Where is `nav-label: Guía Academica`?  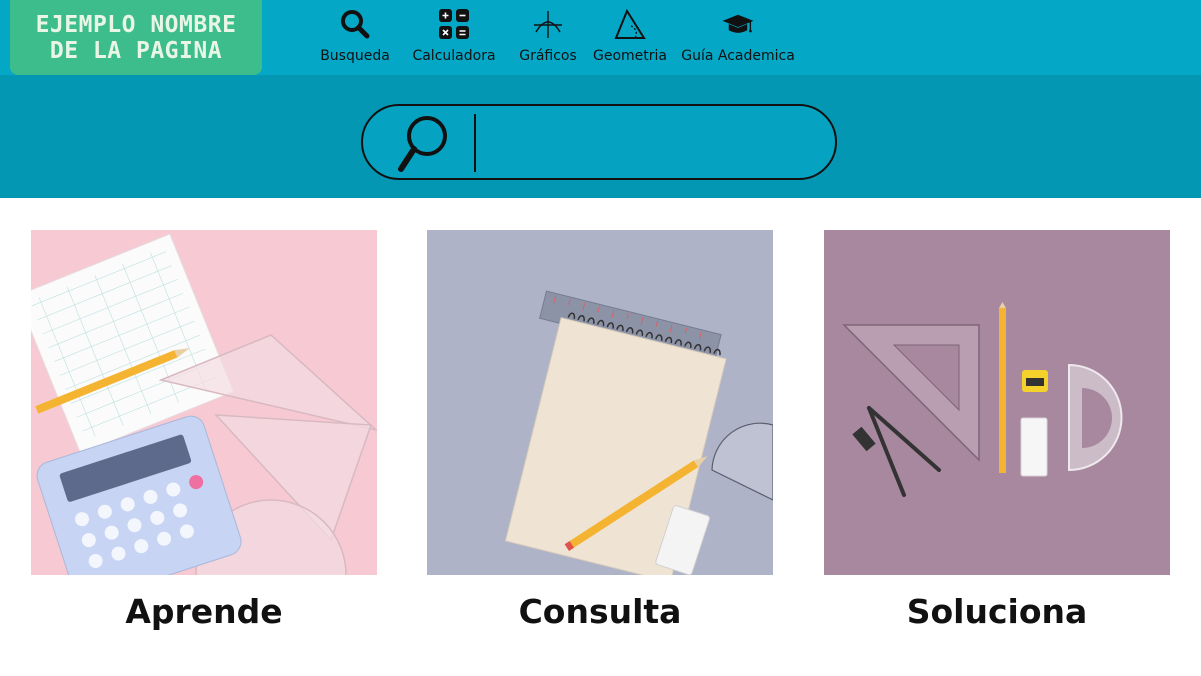 nav-label: Guía Academica is located at coordinates (738, 56).